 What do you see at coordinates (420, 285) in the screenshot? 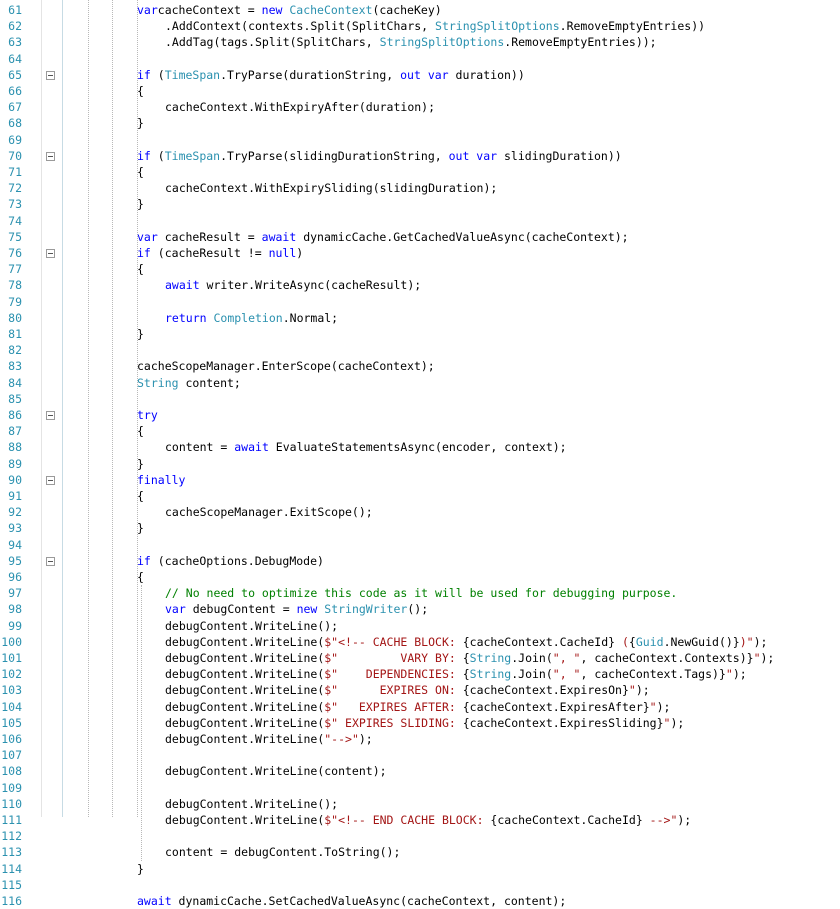
I see `code-line: 78 await writer.WriteAsync(cacheResult);` at bounding box center [420, 285].